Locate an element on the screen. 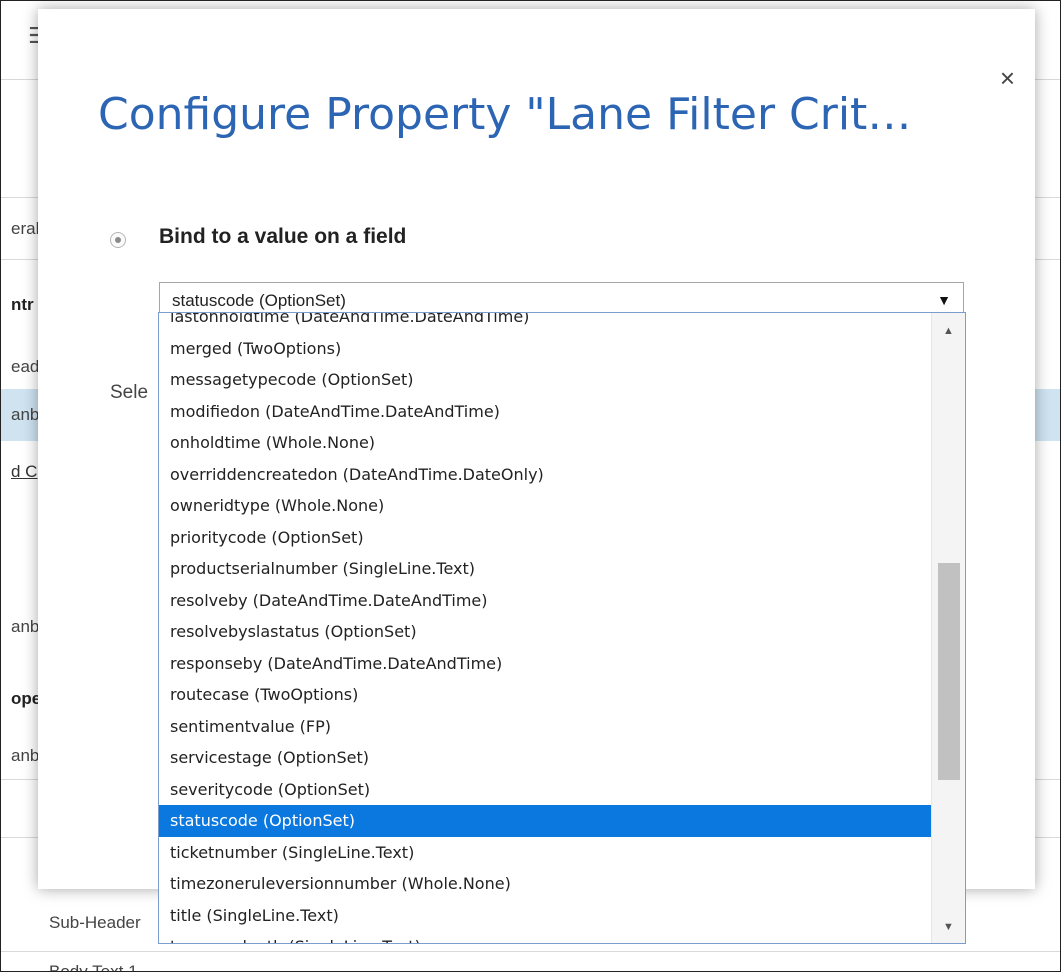 The image size is (1061, 972). dropdown-option: timezoneruleversionnumber (Whole.None) is located at coordinates (545, 884).